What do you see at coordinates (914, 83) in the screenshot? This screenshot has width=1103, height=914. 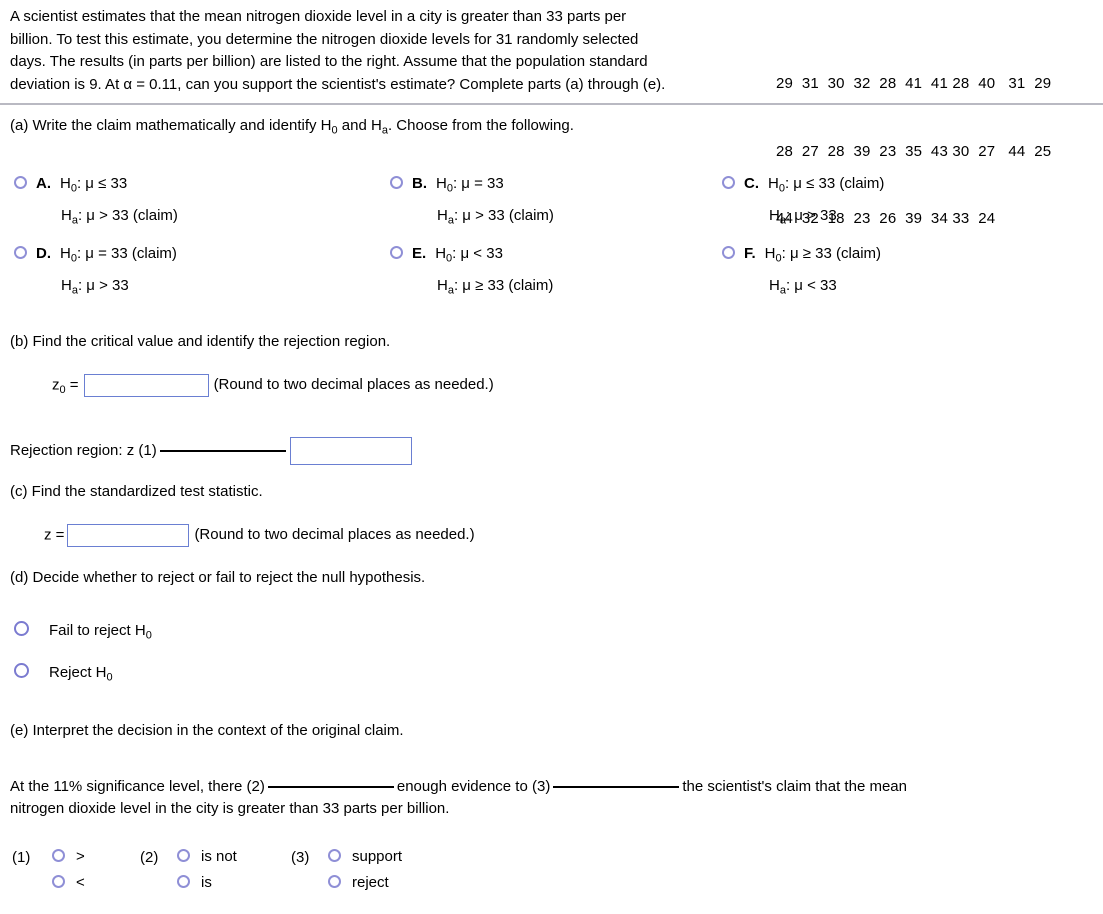 I see `sample-data-row: 29 31 30 32 28 41 41 28 40 31 29` at bounding box center [914, 83].